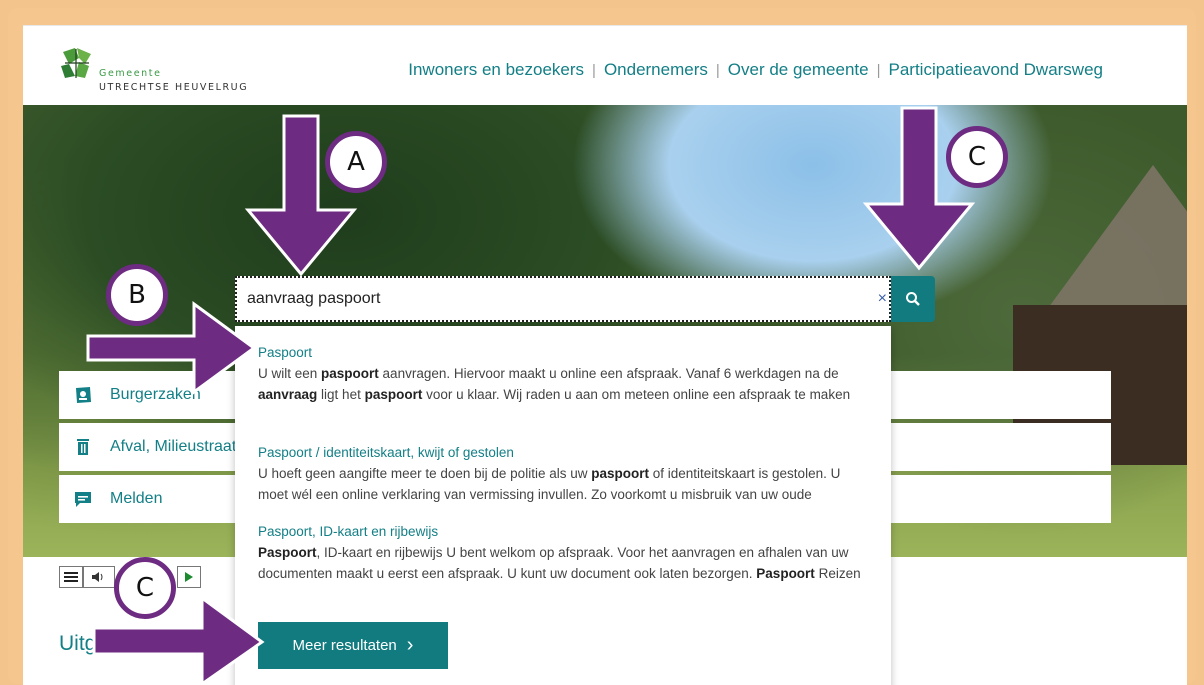 The image size is (1204, 685). I want to click on highlighted-term: aanvraag, so click(288, 394).